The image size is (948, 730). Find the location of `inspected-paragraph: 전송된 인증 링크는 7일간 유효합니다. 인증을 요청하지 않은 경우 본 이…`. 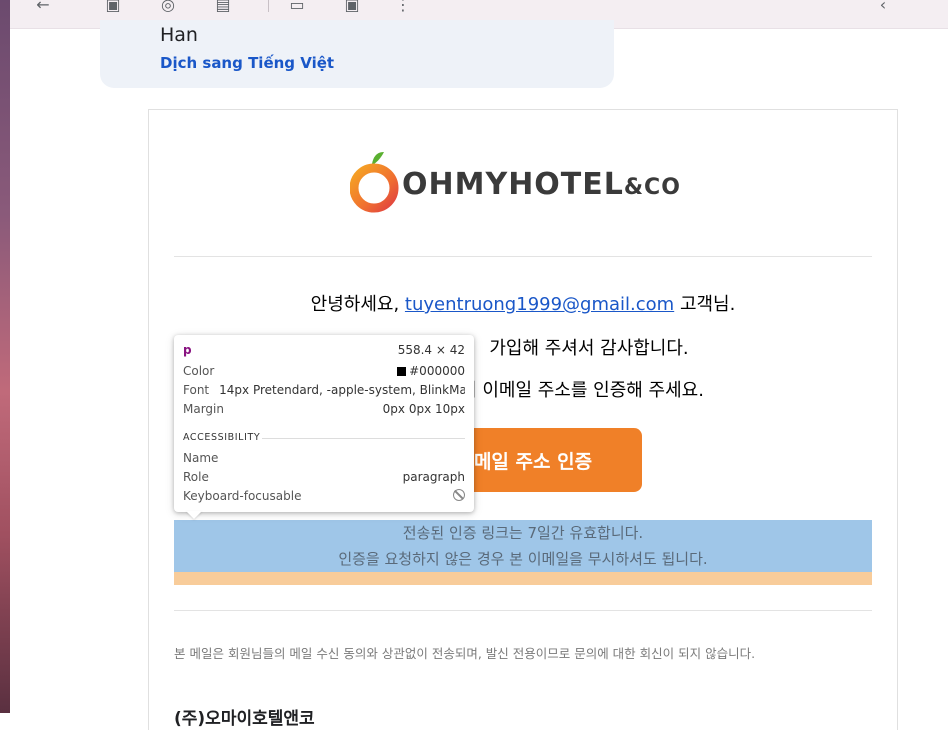

inspected-paragraph: 전송된 인증 링크는 7일간 유효합니다. 인증을 요청하지 않은 경우 본 이… is located at coordinates (523, 546).